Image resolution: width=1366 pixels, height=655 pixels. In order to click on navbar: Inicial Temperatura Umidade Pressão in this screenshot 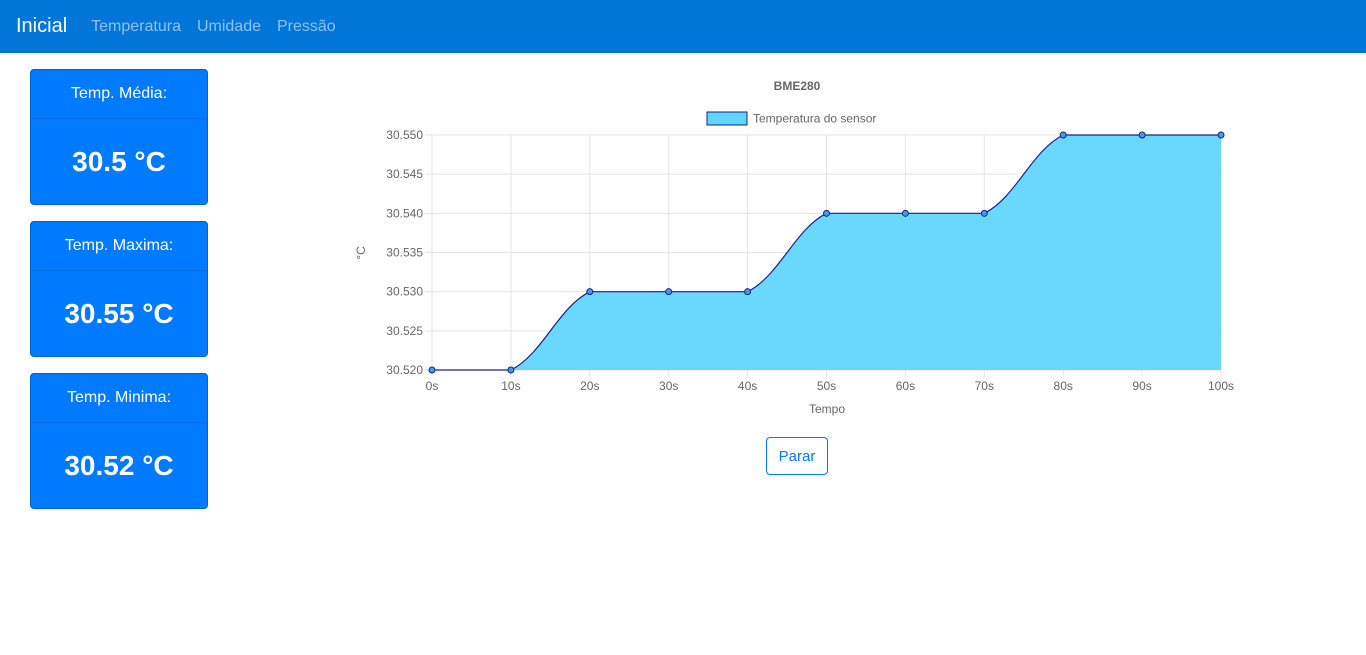, I will do `click(683, 26)`.